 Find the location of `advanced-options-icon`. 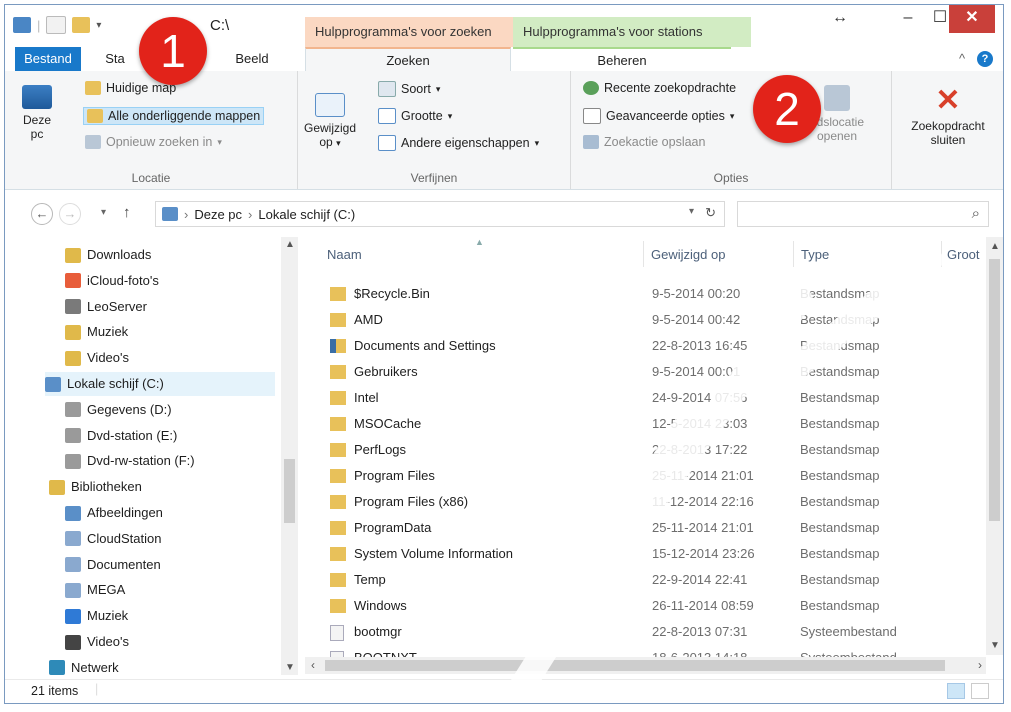

advanced-options-icon is located at coordinates (592, 116).